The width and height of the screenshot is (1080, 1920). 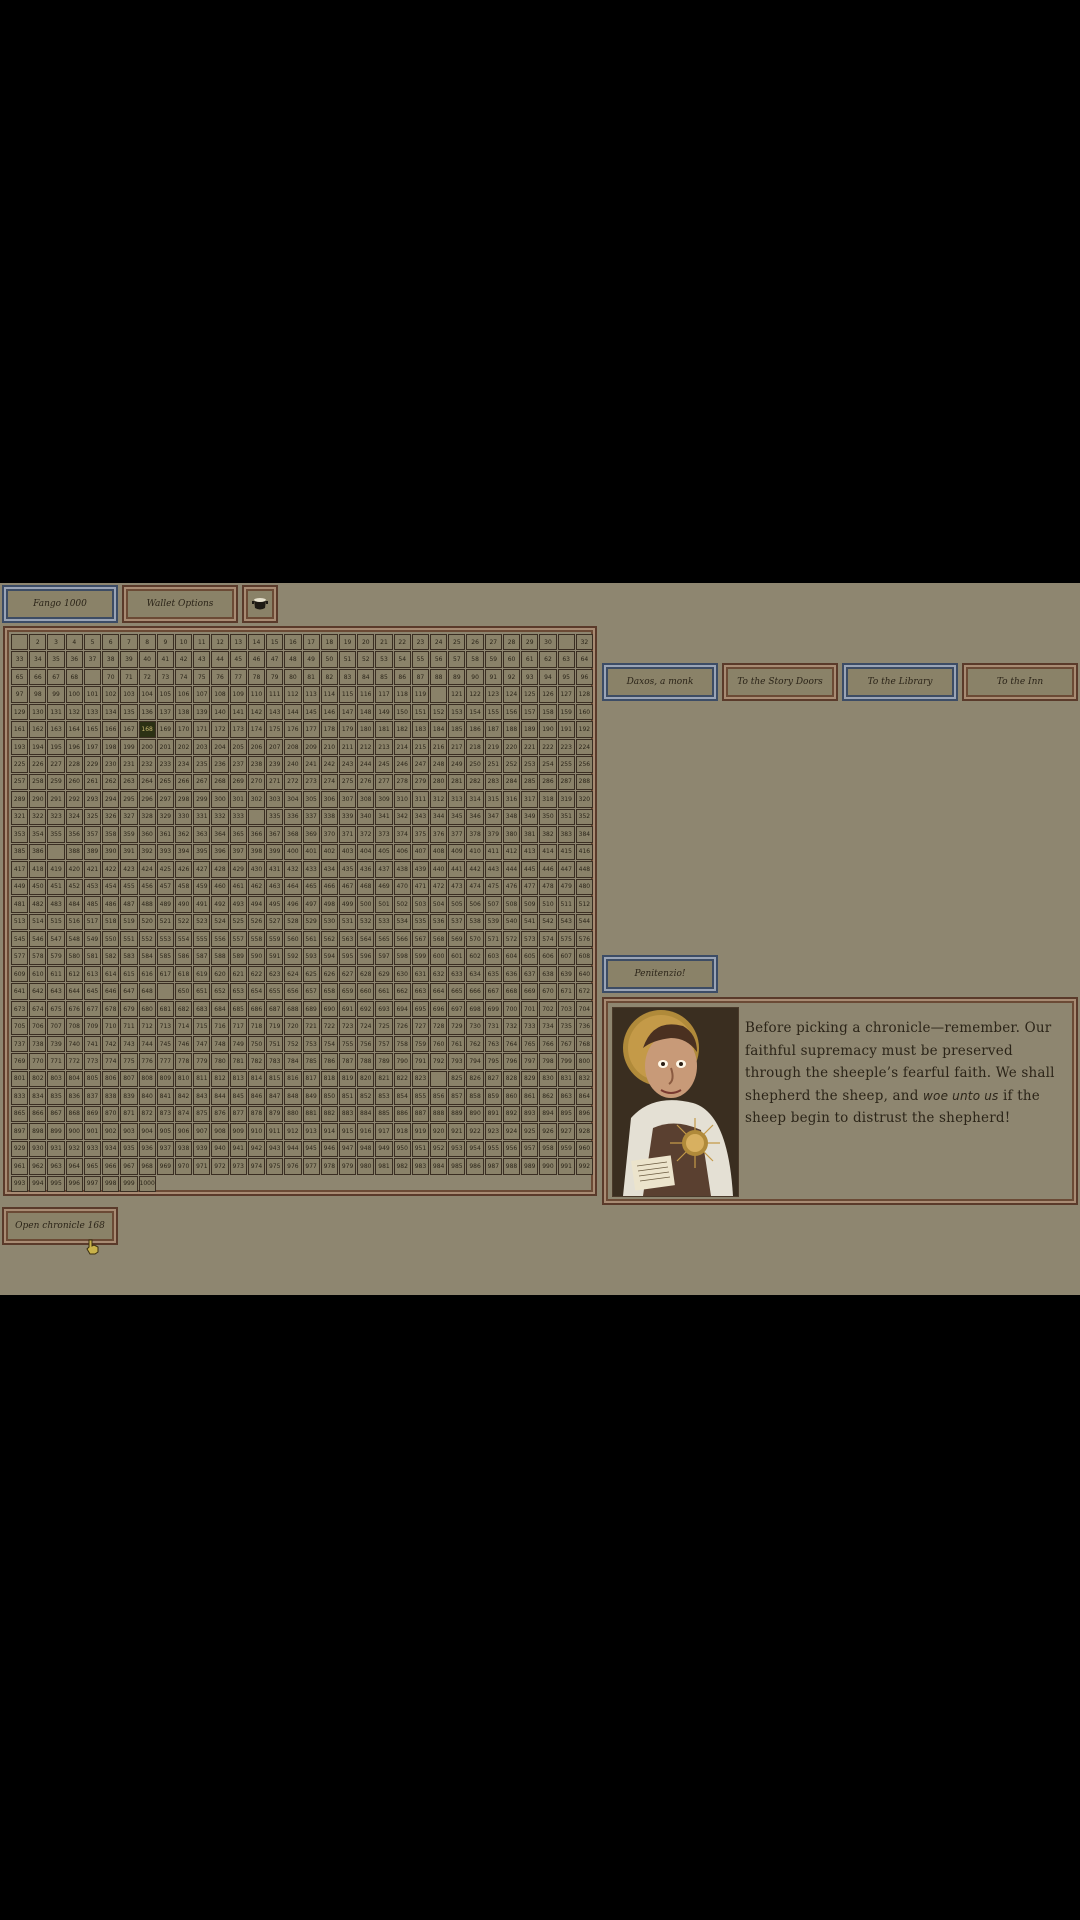 What do you see at coordinates (183, 659) in the screenshot?
I see `grid-cell: 42` at bounding box center [183, 659].